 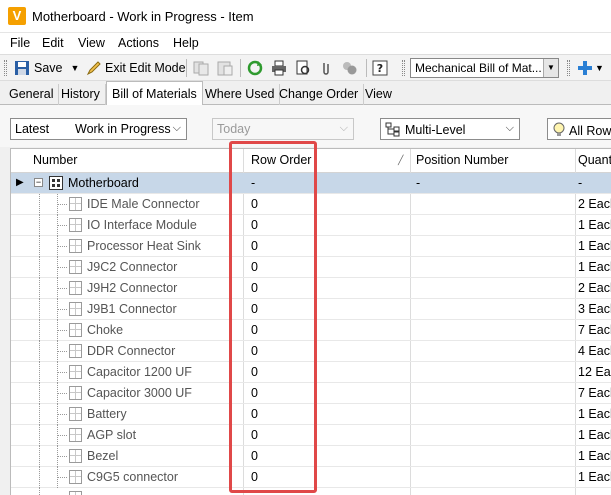 I want to click on position-number: -, so click(x=418, y=183).